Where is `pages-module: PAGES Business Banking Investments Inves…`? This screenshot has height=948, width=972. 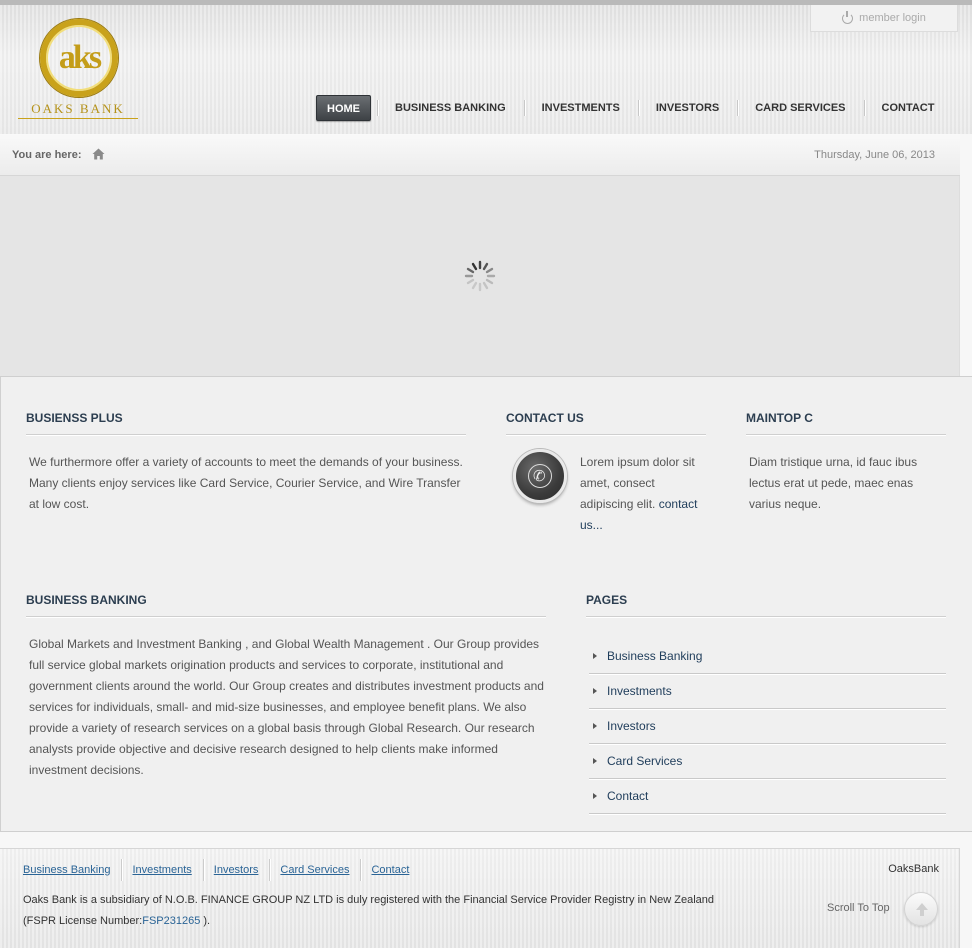
pages-module: PAGES Business Banking Investments Inves… is located at coordinates (766, 703).